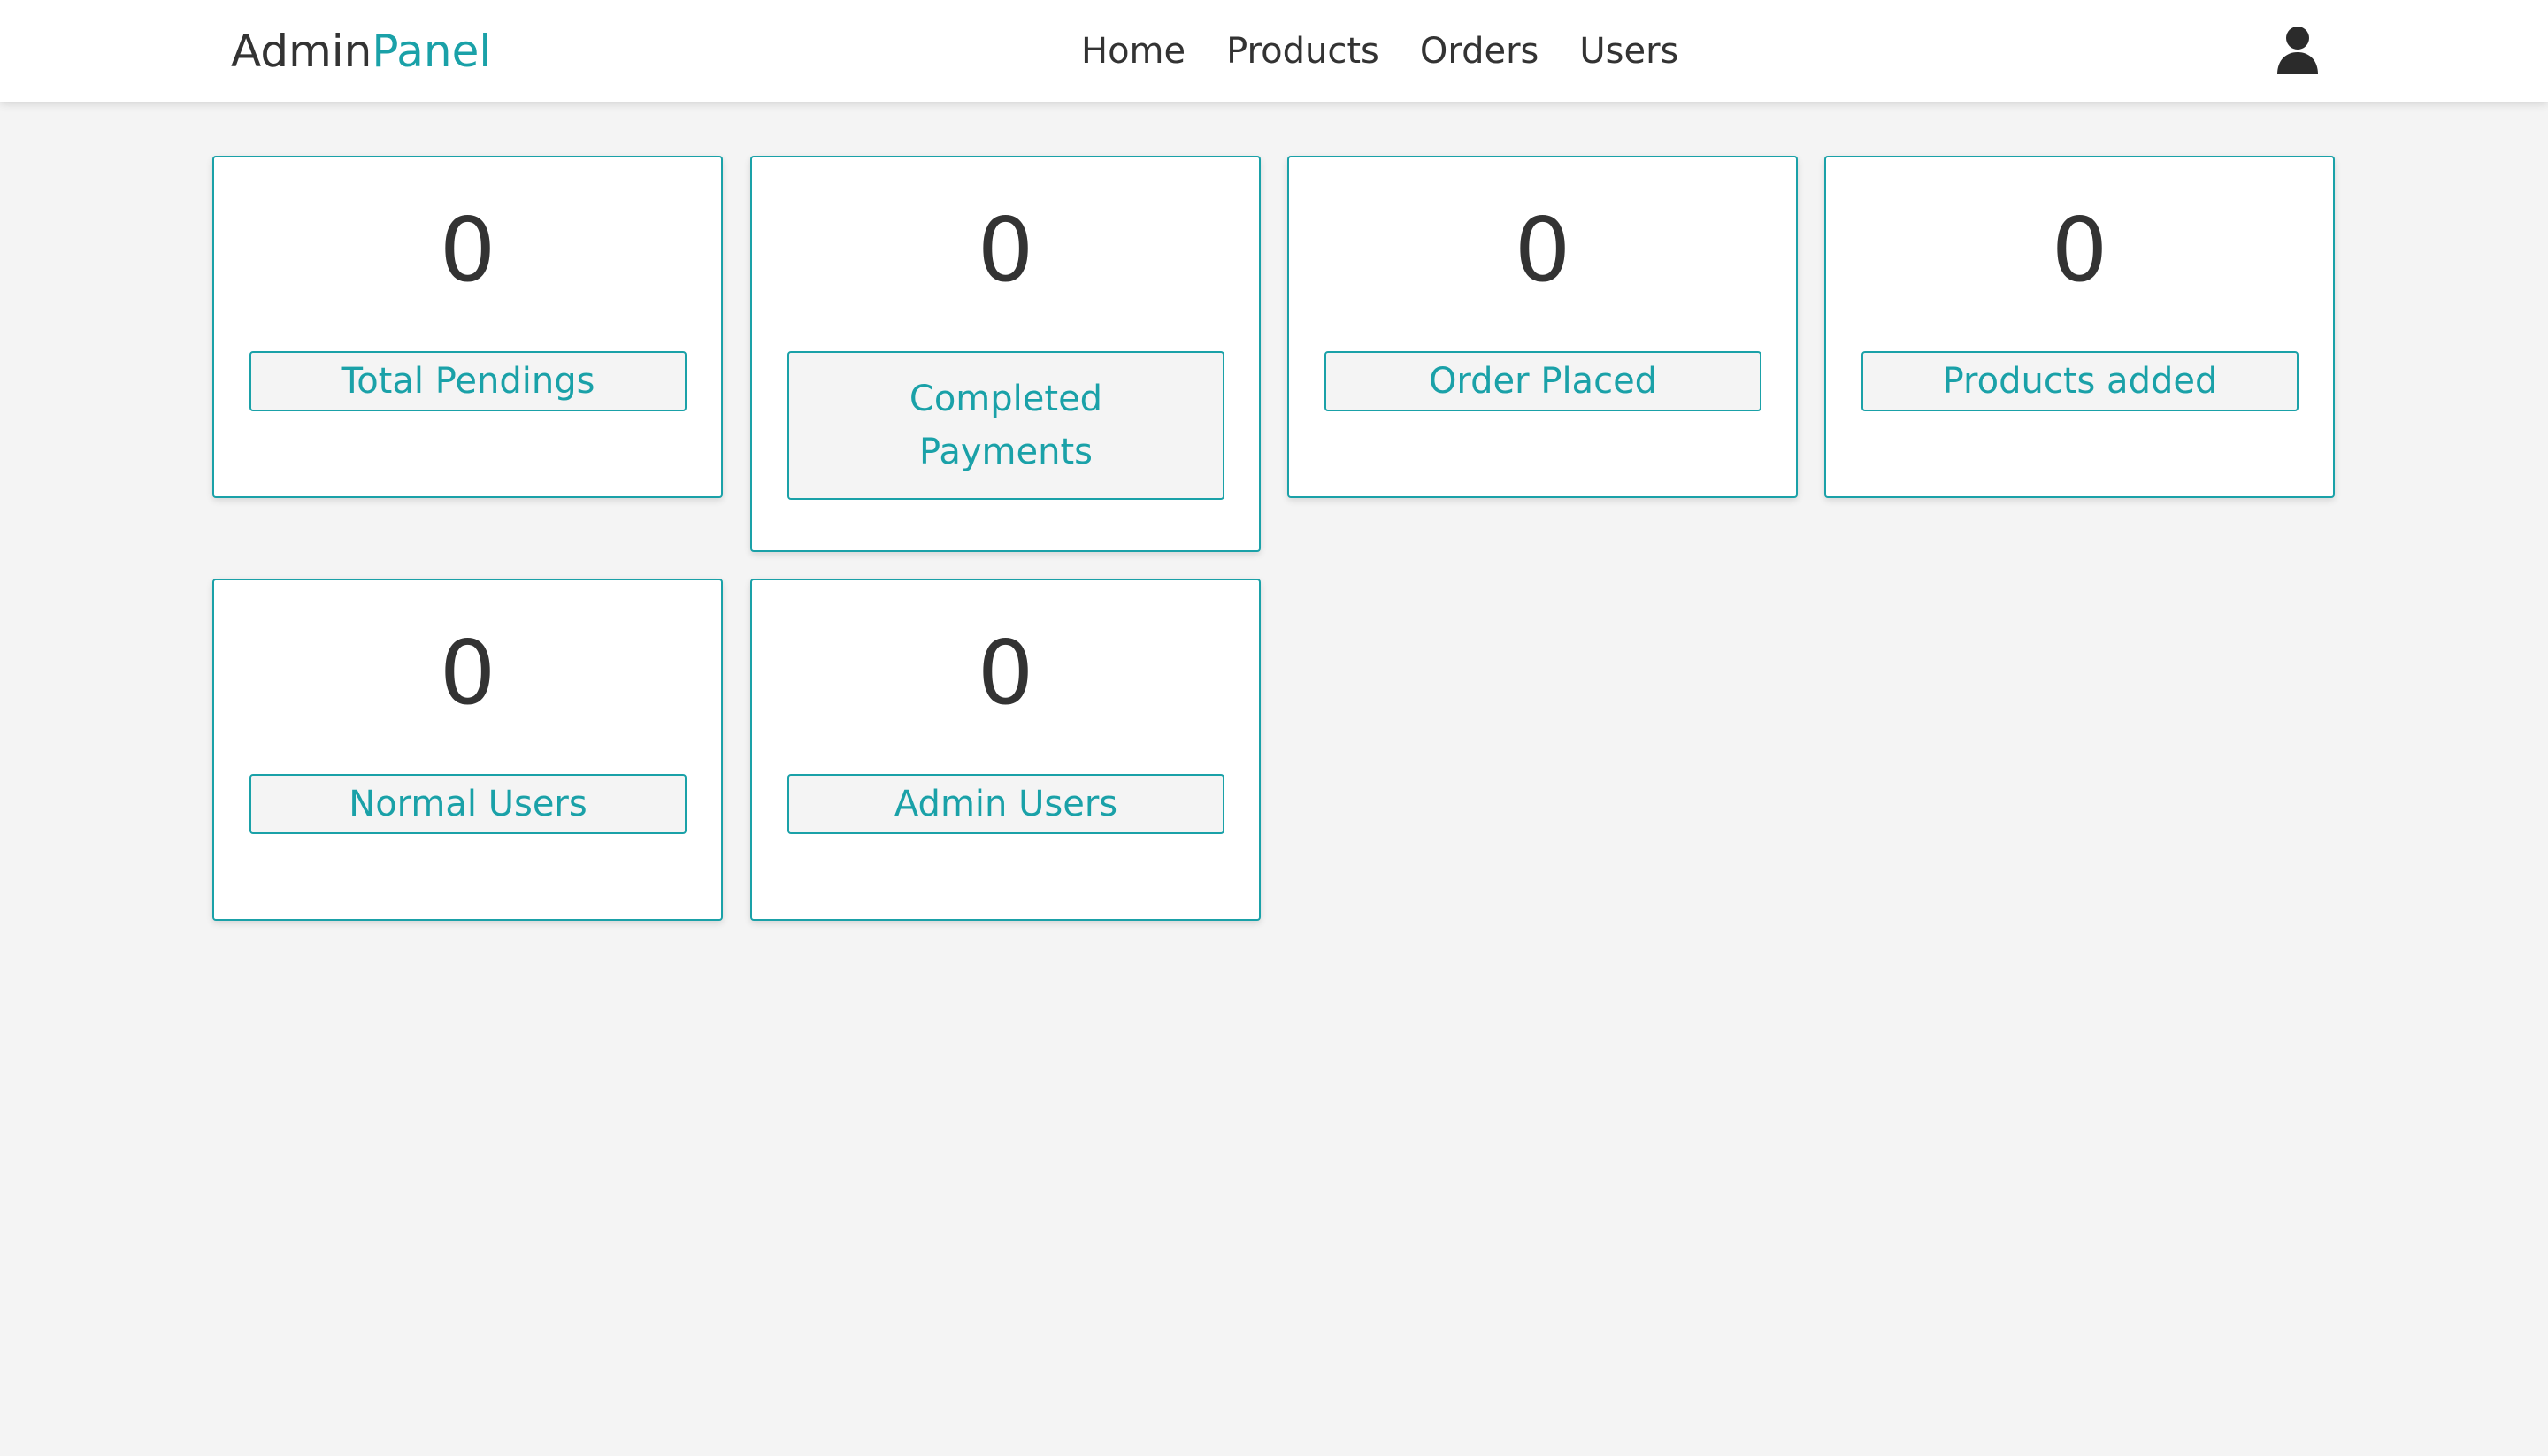 Image resolution: width=2548 pixels, height=1456 pixels. What do you see at coordinates (301, 51) in the screenshot?
I see `logo-text-admin: Admin` at bounding box center [301, 51].